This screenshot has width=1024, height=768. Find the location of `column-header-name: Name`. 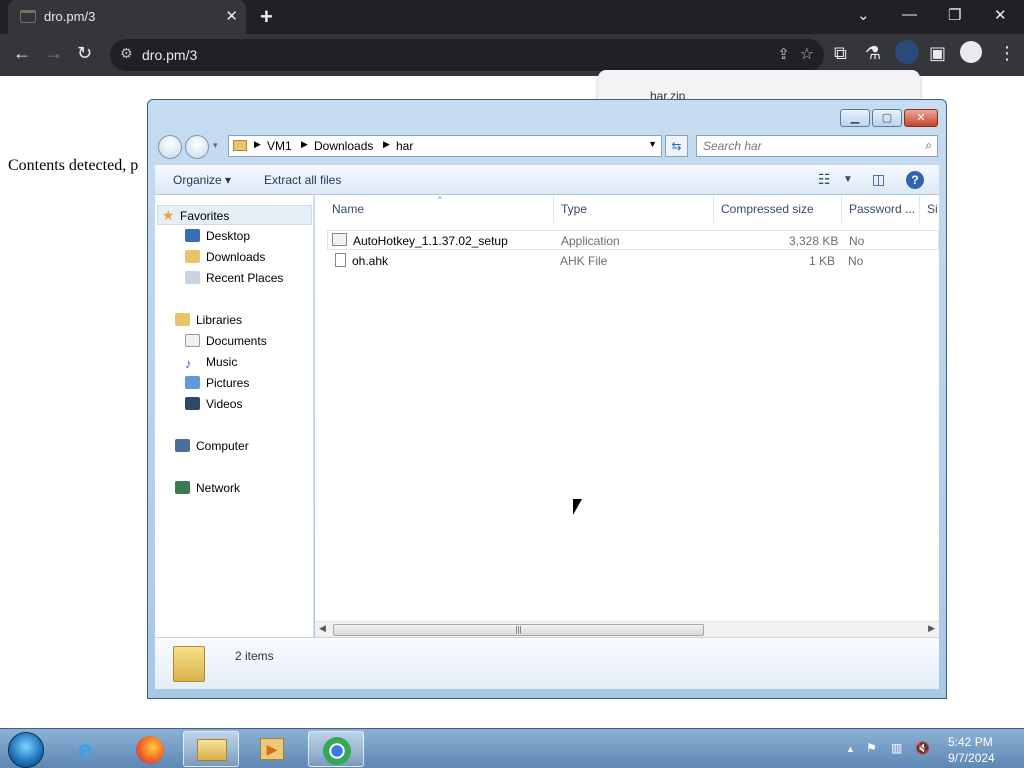

column-header-name: Name is located at coordinates (348, 209).